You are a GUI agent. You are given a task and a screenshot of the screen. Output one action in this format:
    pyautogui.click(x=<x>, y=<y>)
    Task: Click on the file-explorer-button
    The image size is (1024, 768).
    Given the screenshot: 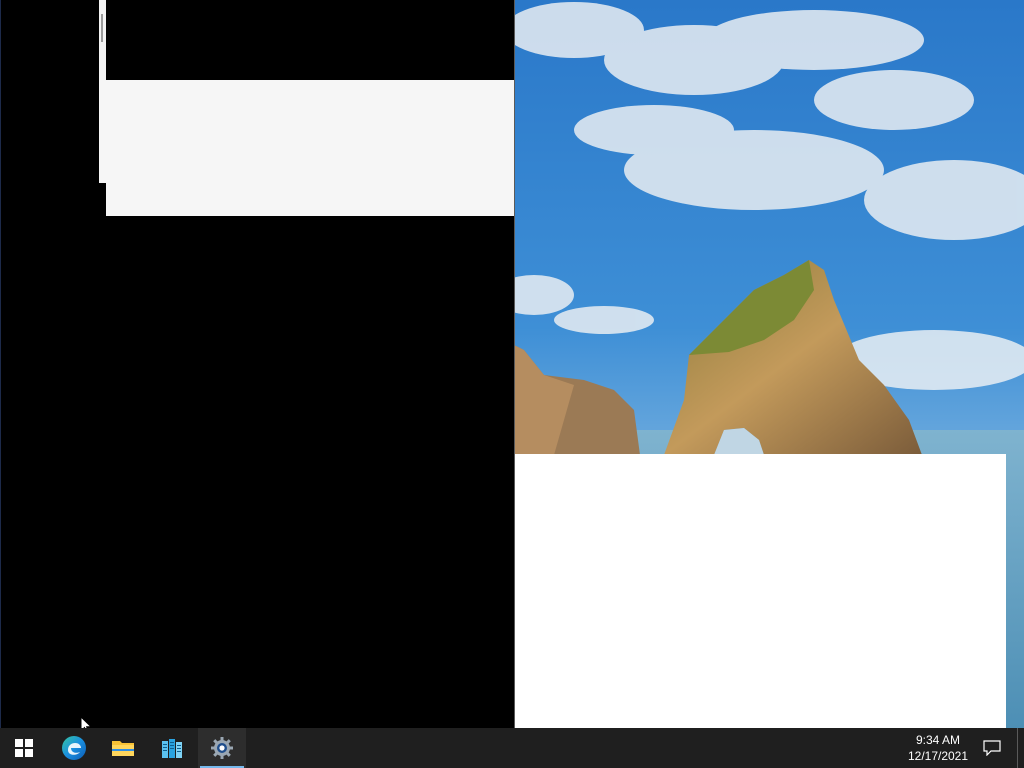 What is the action you would take?
    pyautogui.click(x=123, y=748)
    